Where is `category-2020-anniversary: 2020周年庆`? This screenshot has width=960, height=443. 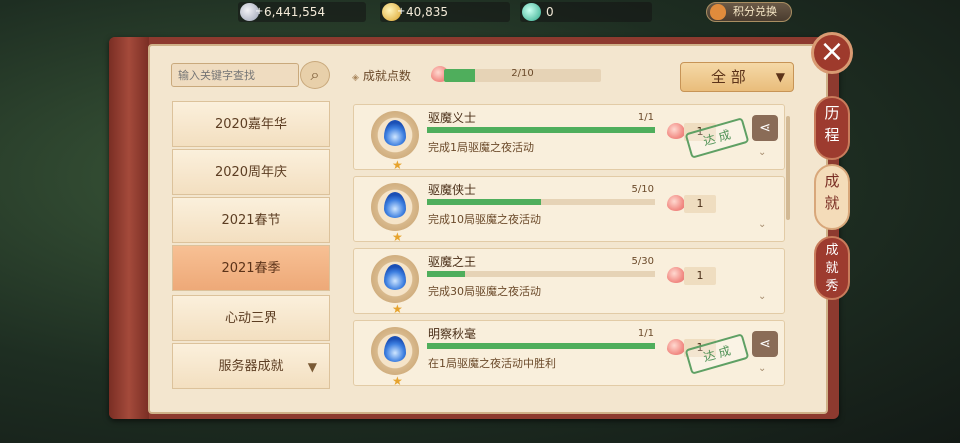
category-2020-anniversary: 2020周年庆 is located at coordinates (251, 172).